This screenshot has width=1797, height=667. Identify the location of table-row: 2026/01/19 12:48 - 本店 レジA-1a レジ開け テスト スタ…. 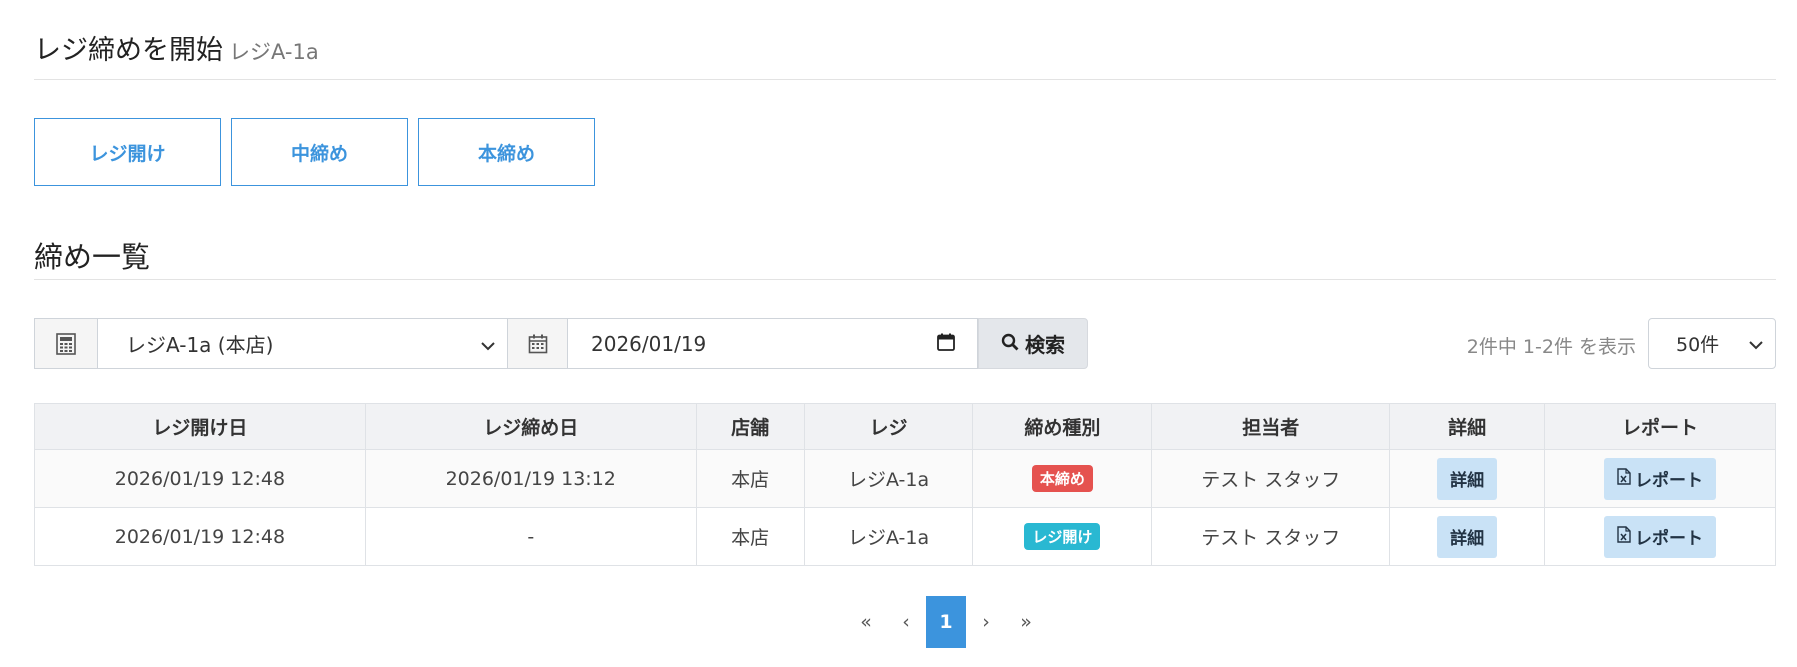
(905, 536).